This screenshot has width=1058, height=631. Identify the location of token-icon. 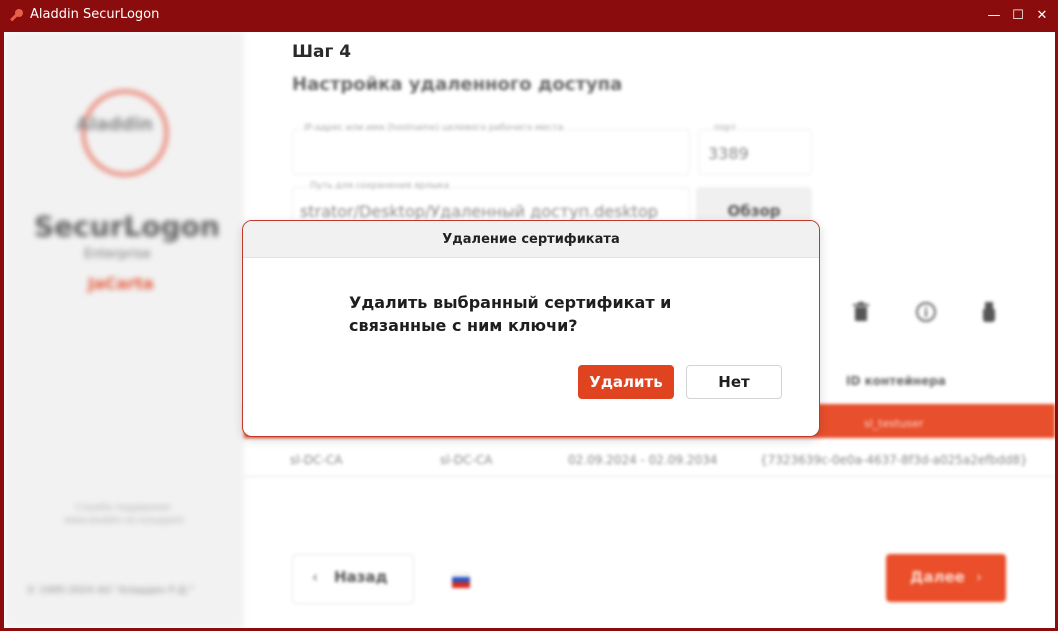
(989, 312).